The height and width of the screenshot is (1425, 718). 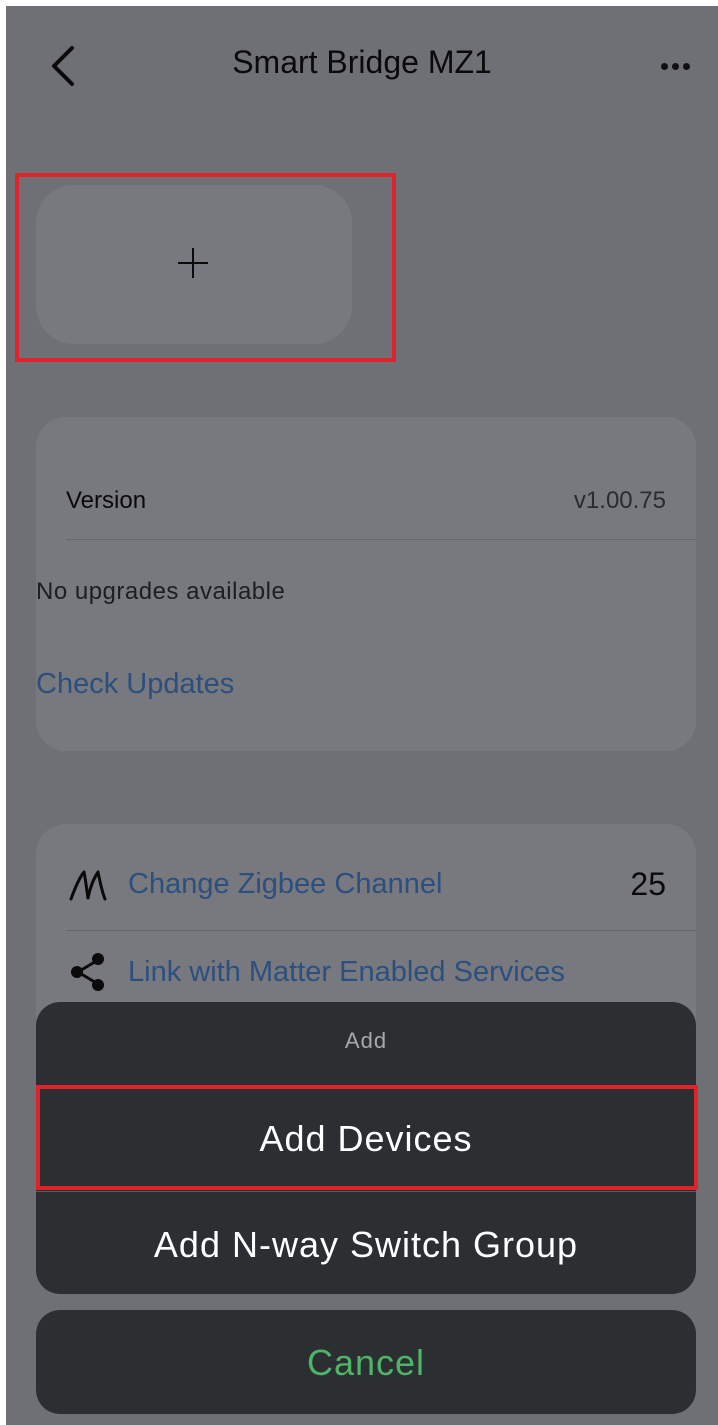 I want to click on cancel-button: Cancel, so click(x=366, y=1362).